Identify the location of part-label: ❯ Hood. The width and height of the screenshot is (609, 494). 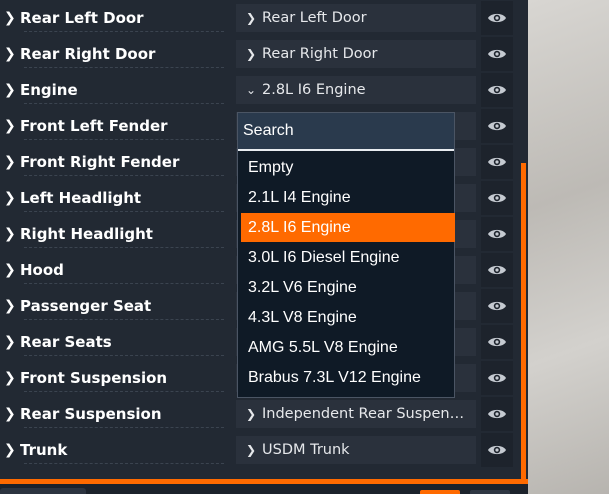
(116, 270).